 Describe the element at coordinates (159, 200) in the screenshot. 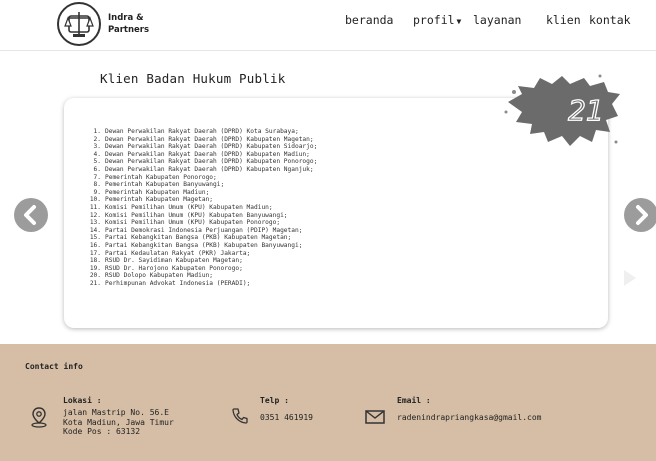

I see `client-item-text: Pemerintah Kabupaten Magetan;` at that location.